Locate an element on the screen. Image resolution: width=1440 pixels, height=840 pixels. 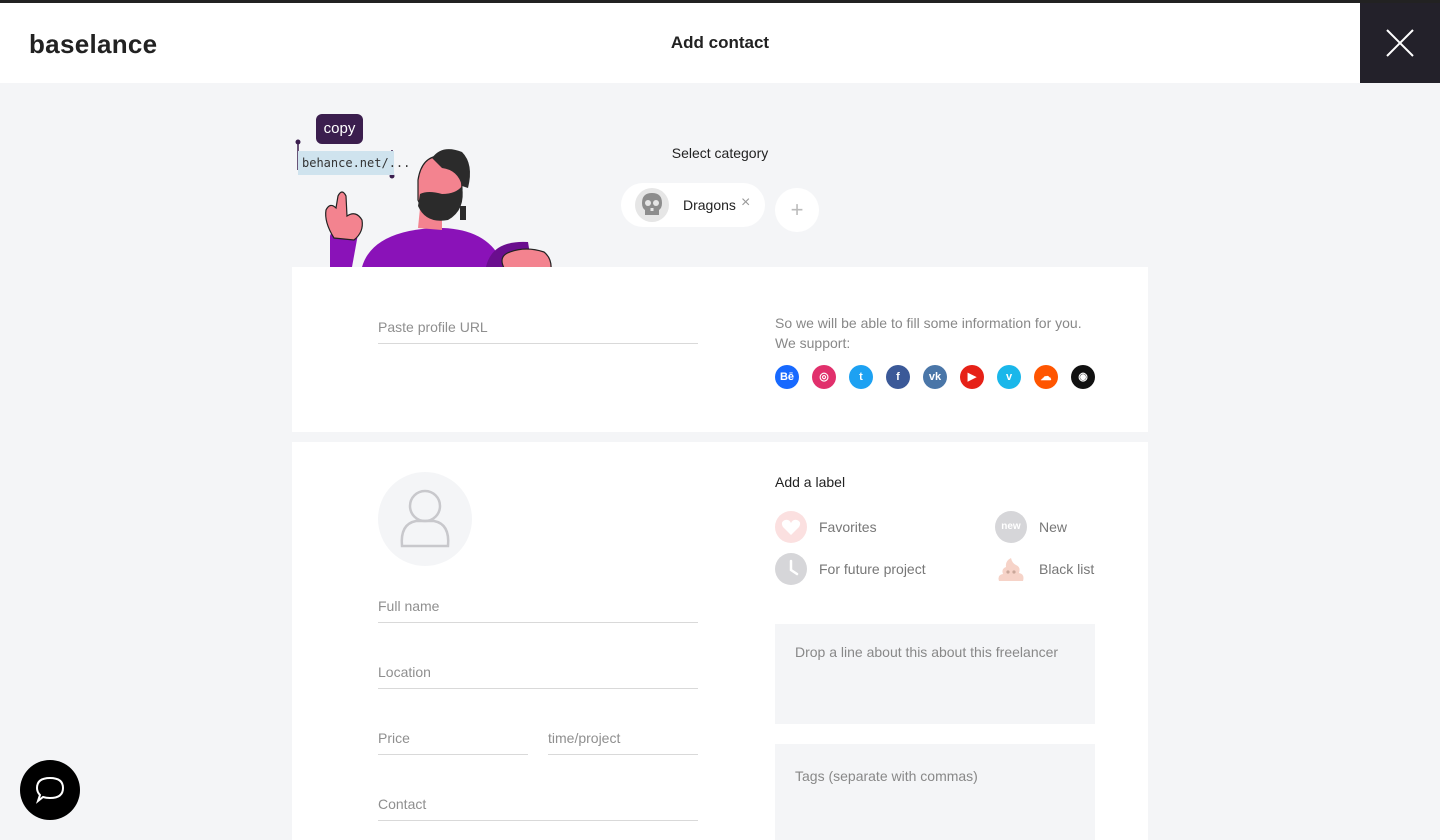
chat-bubble-icon is located at coordinates (50, 790).